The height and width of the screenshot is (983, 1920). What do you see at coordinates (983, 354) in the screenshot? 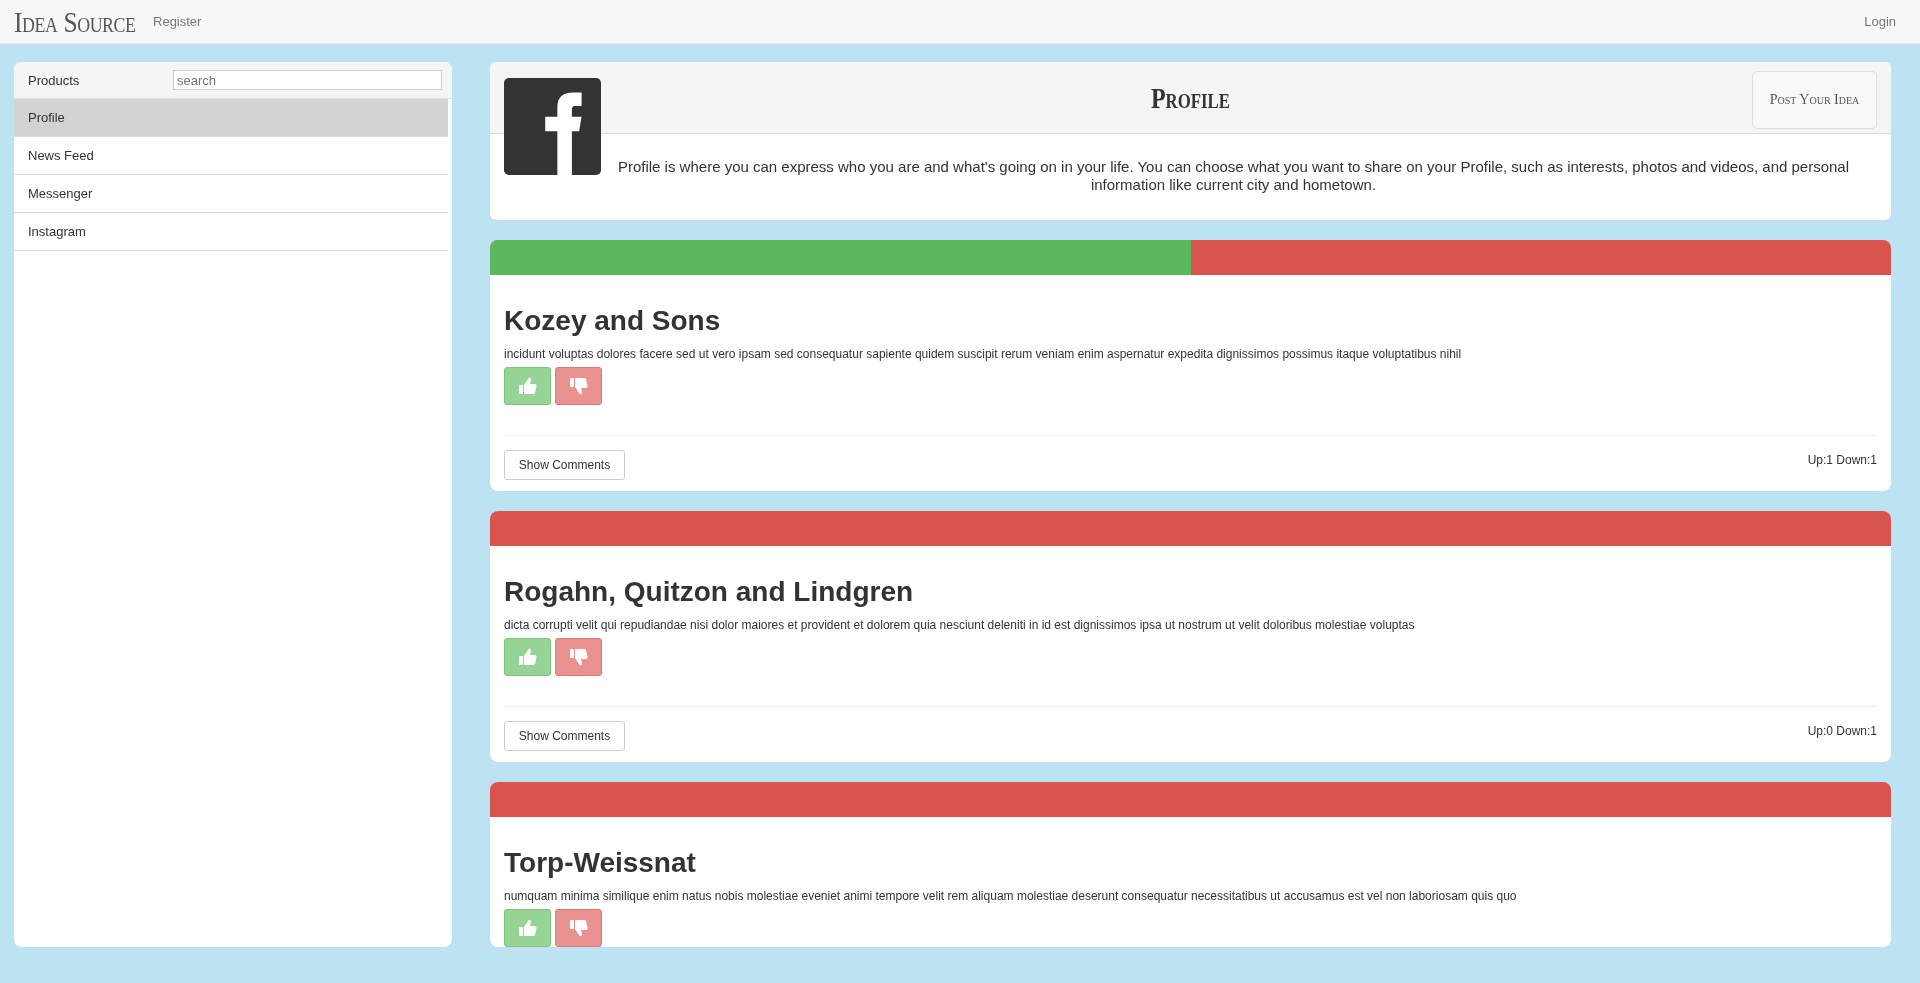
I see `idea-description: incidunt voluptas dolores facere sed ut vero ipsam sed consequatur sapiente quidem suscipit rerum veniam enim aspernatur expedita dignissimos possimus itaque voluptatibus nihil` at bounding box center [983, 354].